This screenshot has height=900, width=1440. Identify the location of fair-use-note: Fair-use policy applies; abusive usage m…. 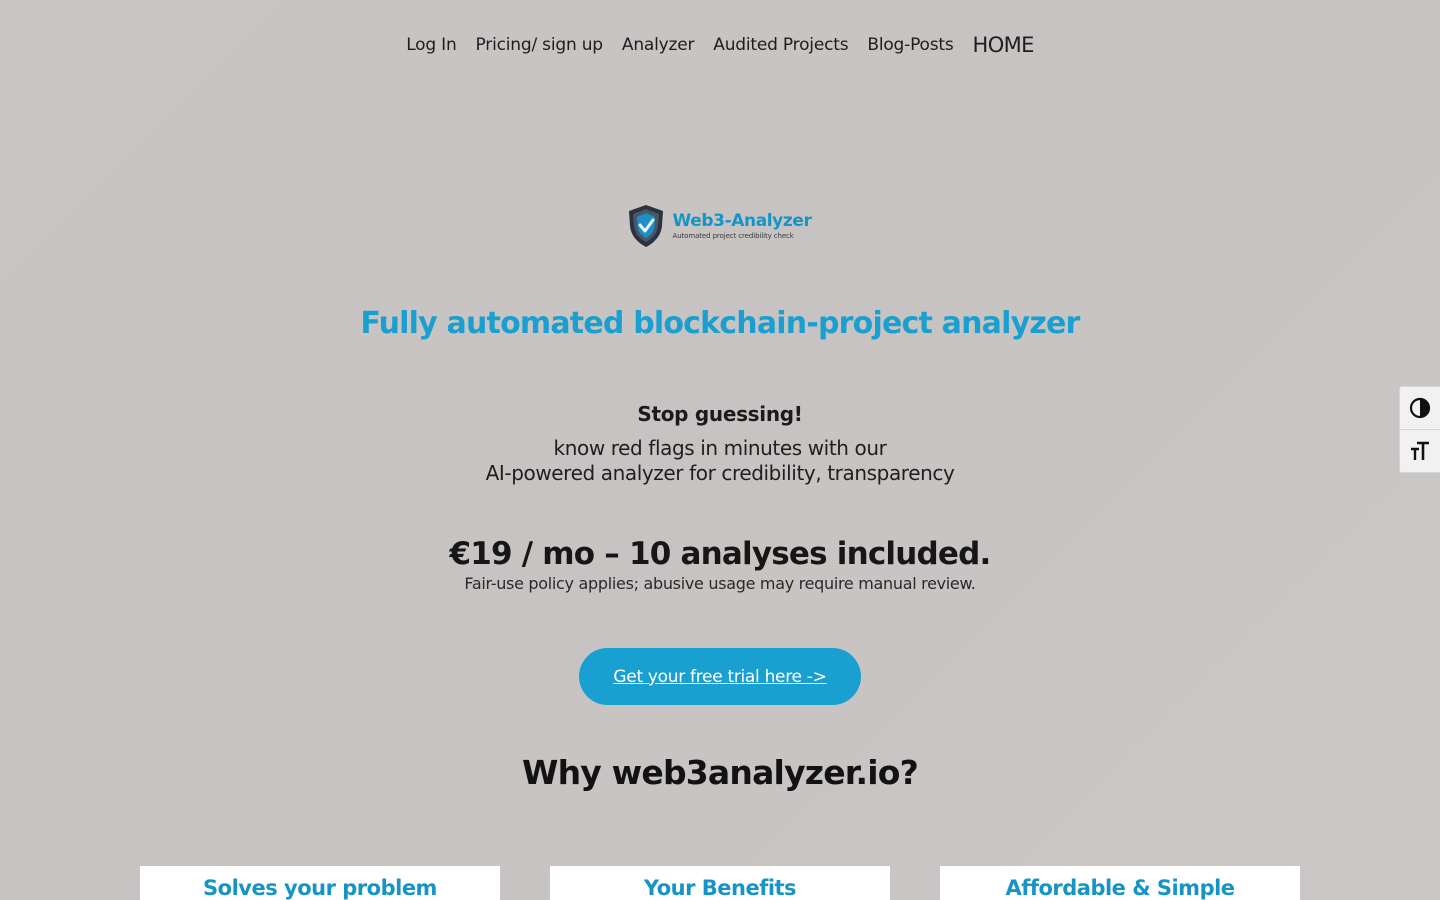
(720, 583).